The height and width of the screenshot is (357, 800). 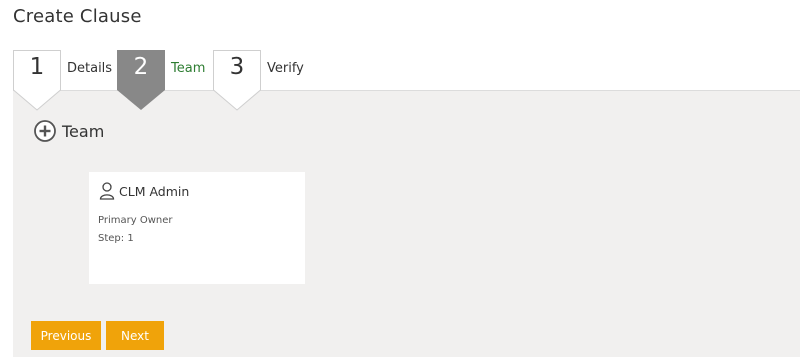 What do you see at coordinates (83, 131) in the screenshot?
I see `add-team-label: Team` at bounding box center [83, 131].